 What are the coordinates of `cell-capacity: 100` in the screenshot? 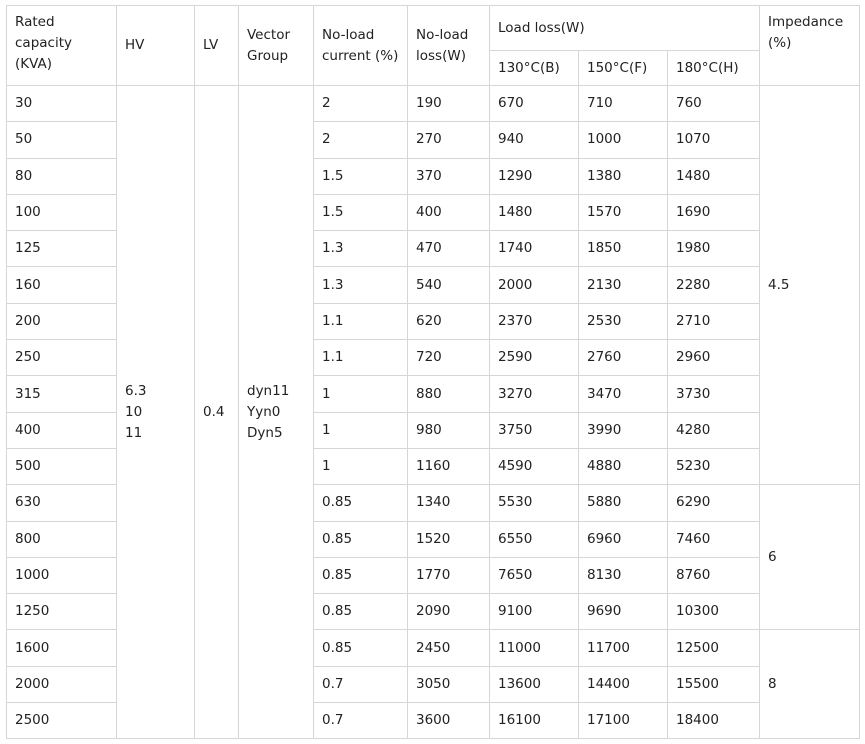 It's located at (61, 212).